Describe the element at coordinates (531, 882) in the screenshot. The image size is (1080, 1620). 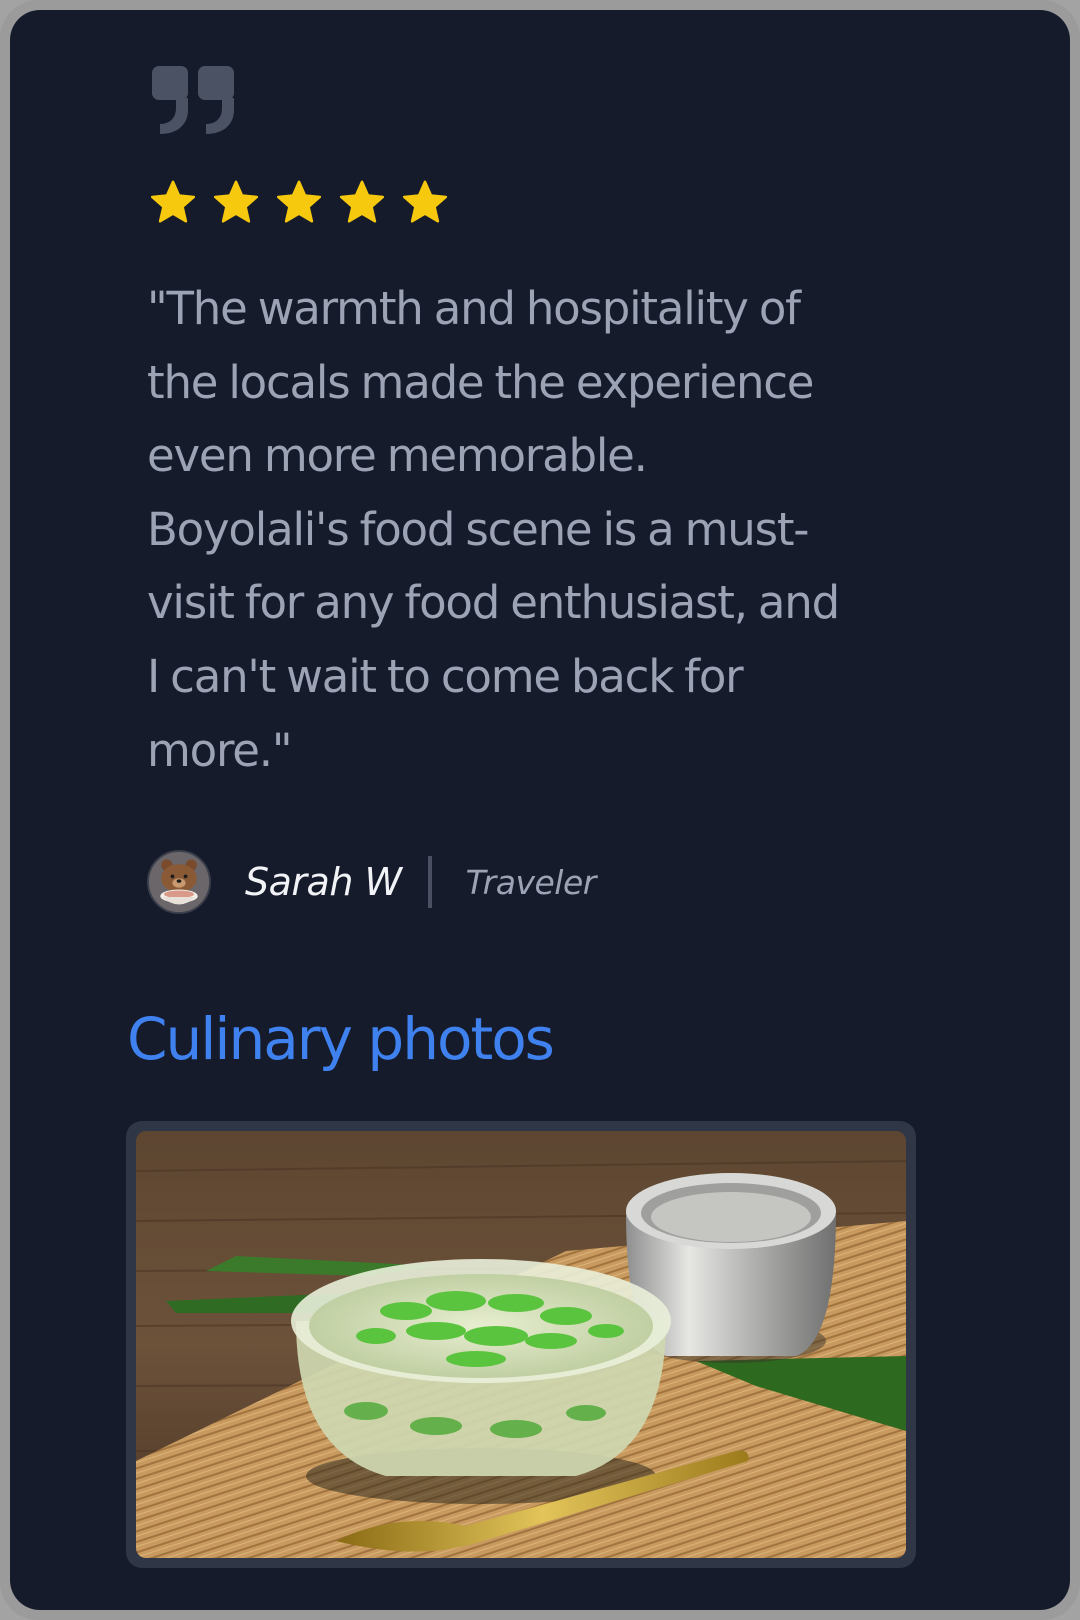
I see `author-role: Traveler` at that location.